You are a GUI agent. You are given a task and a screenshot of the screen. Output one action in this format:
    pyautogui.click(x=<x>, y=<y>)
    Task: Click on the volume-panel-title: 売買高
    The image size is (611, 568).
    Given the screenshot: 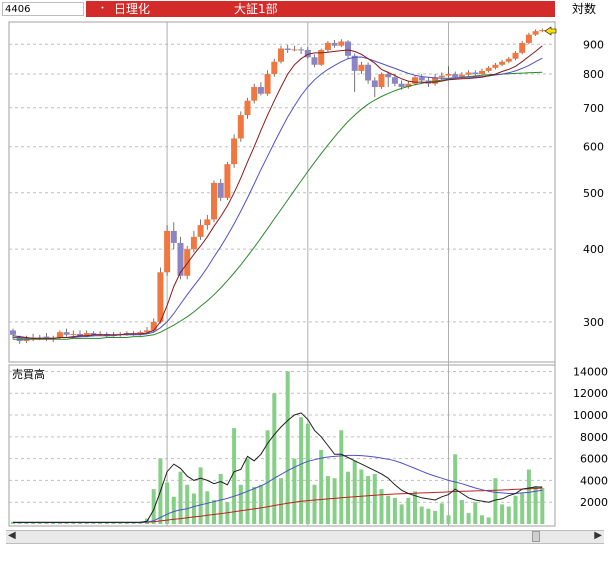 What is the action you would take?
    pyautogui.click(x=28, y=374)
    